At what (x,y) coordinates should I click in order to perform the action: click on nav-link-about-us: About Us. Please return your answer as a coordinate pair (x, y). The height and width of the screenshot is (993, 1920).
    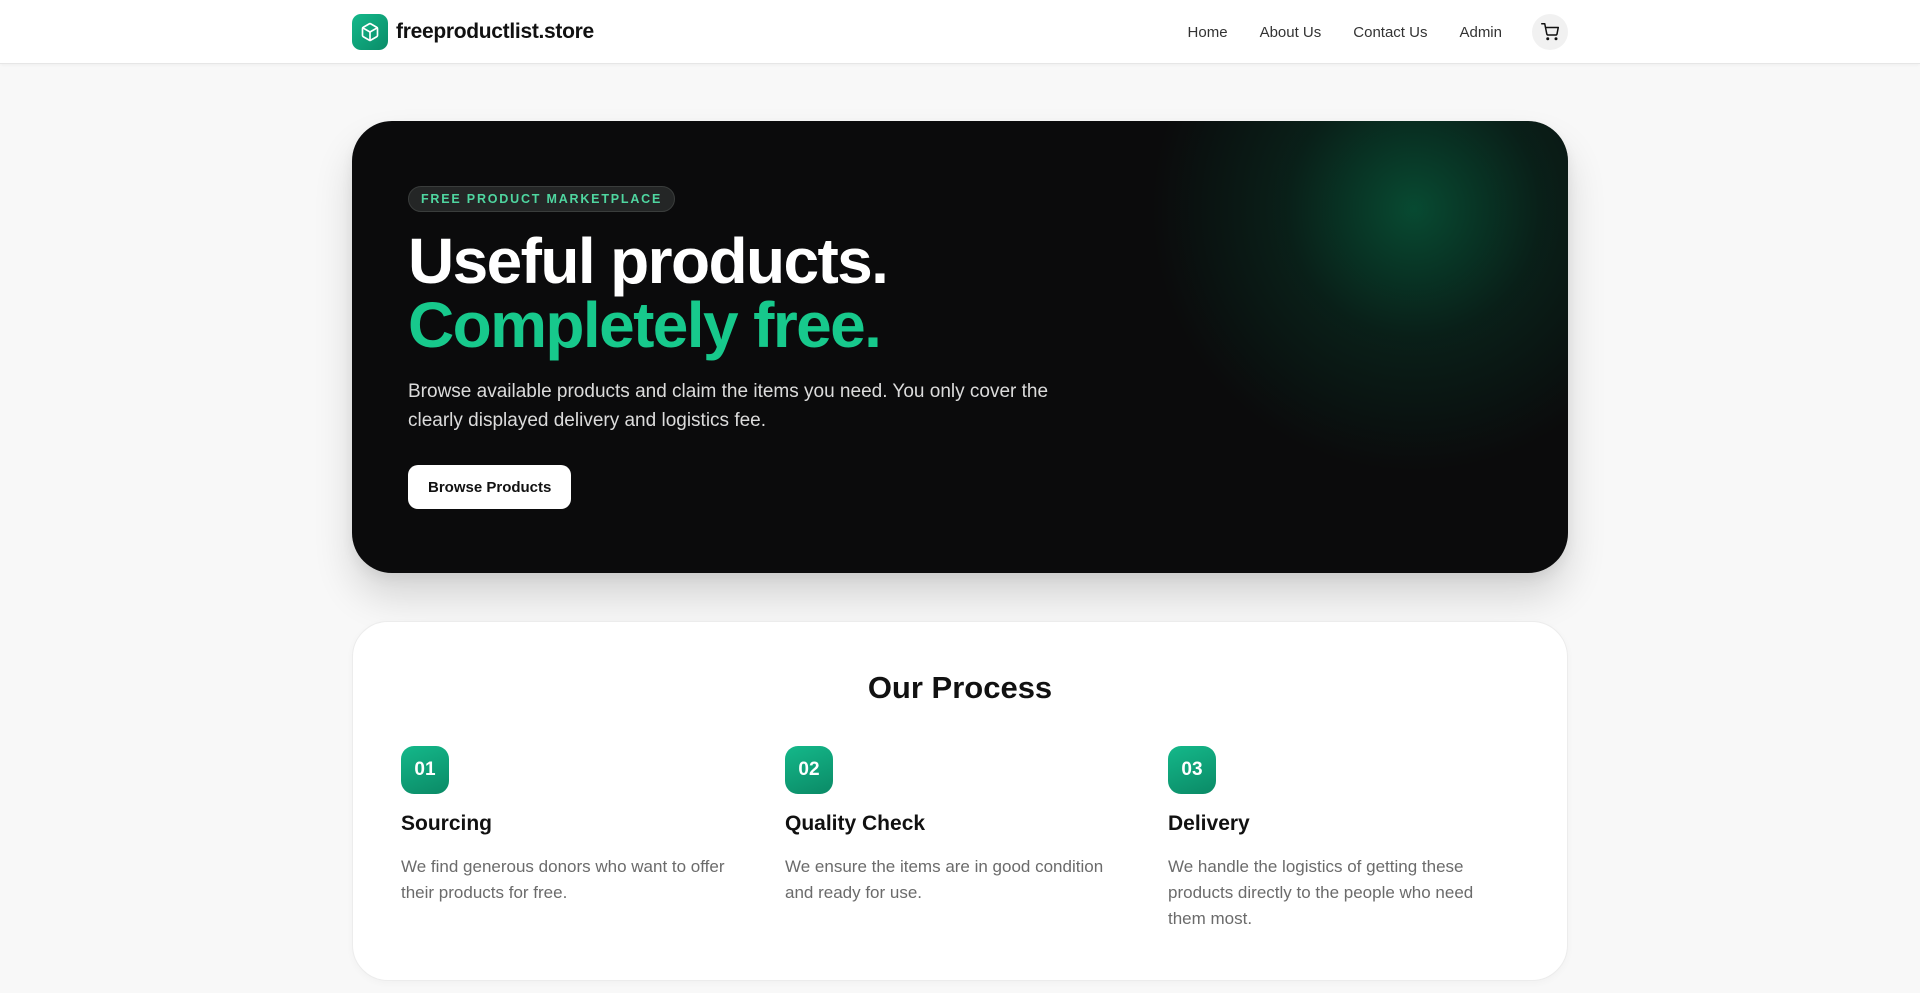
    Looking at the image, I should click on (1291, 32).